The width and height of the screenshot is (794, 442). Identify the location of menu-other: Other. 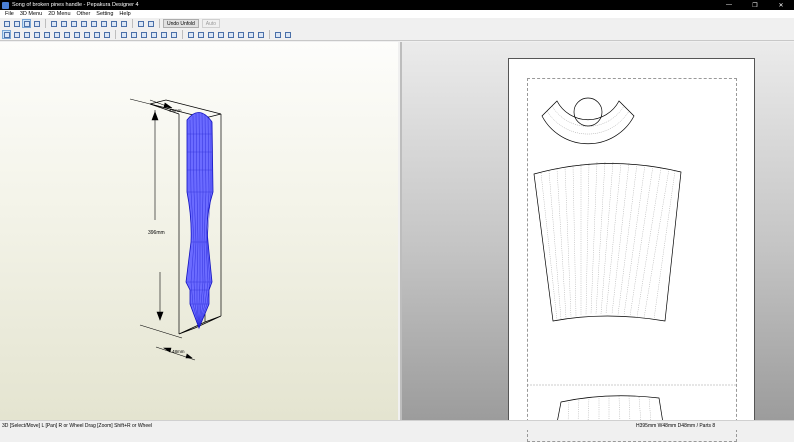
(84, 14).